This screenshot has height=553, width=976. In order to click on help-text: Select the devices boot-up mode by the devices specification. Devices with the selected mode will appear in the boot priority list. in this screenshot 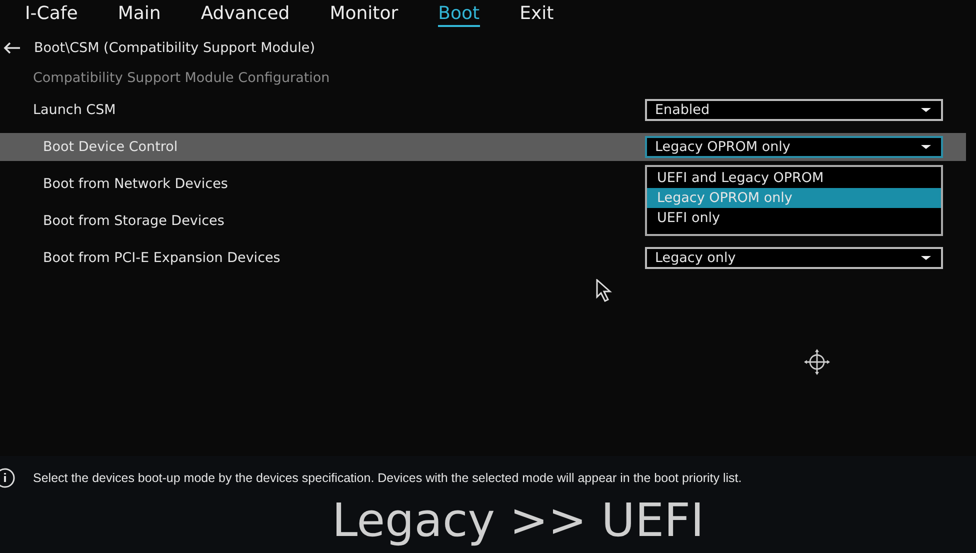, I will do `click(387, 478)`.